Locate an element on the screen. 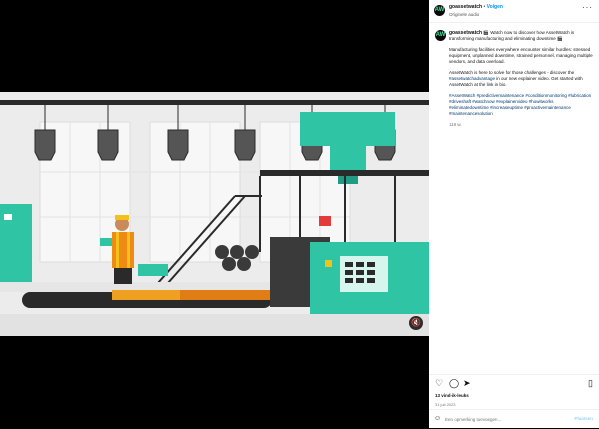 The image size is (599, 429). header-line: goassetwatch • Volgen is located at coordinates (476, 7).